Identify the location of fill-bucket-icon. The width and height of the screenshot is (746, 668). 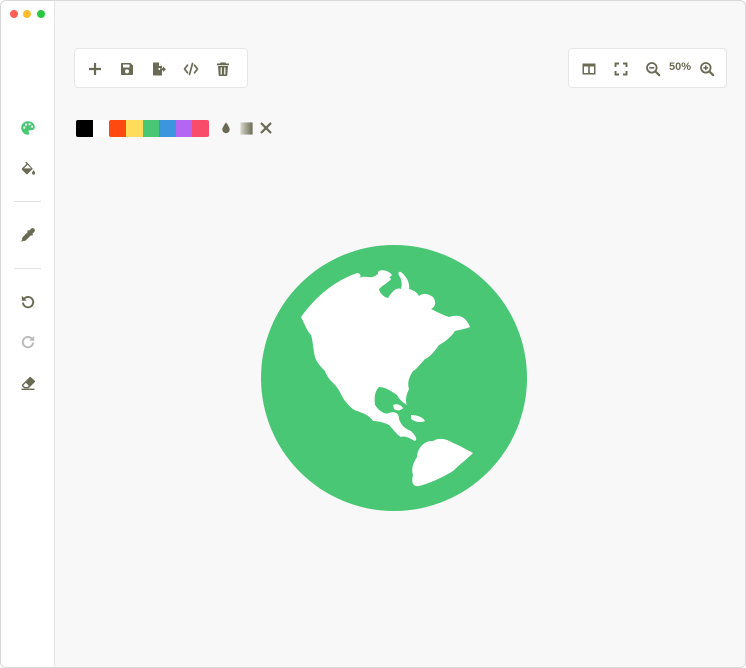
(28, 168).